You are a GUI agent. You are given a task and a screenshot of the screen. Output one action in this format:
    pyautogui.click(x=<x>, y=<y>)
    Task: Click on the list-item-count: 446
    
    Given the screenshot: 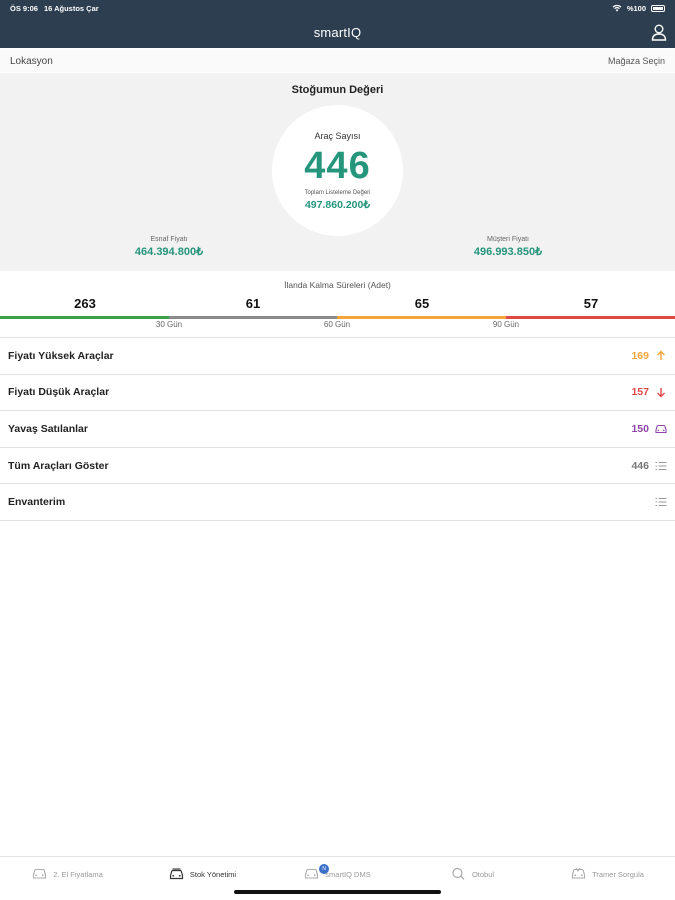 What is the action you would take?
    pyautogui.click(x=640, y=465)
    